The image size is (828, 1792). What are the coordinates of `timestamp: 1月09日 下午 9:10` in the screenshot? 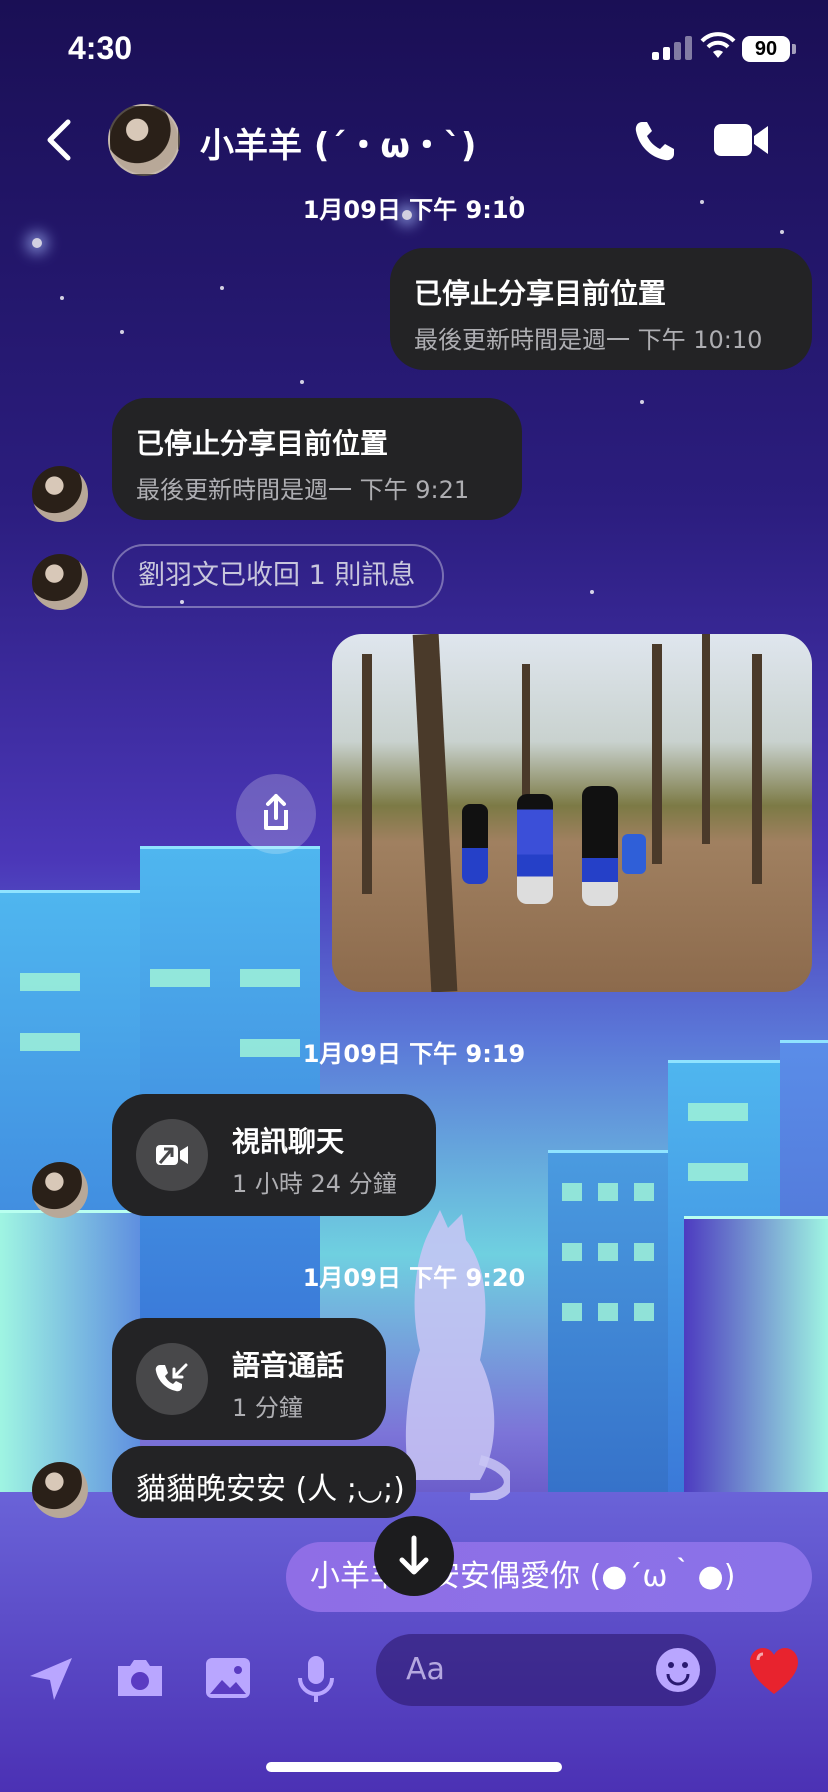 It's located at (414, 210).